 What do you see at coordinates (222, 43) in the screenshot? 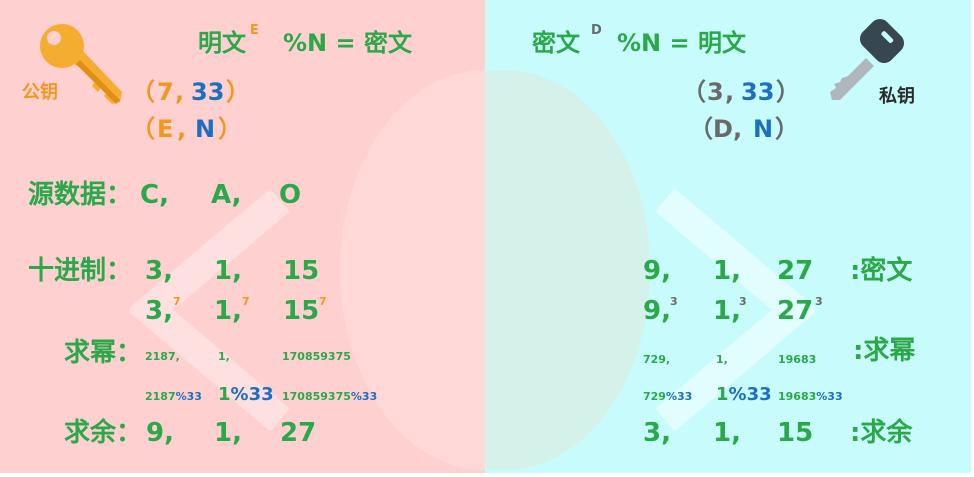
I see `formula-base: 明文` at bounding box center [222, 43].